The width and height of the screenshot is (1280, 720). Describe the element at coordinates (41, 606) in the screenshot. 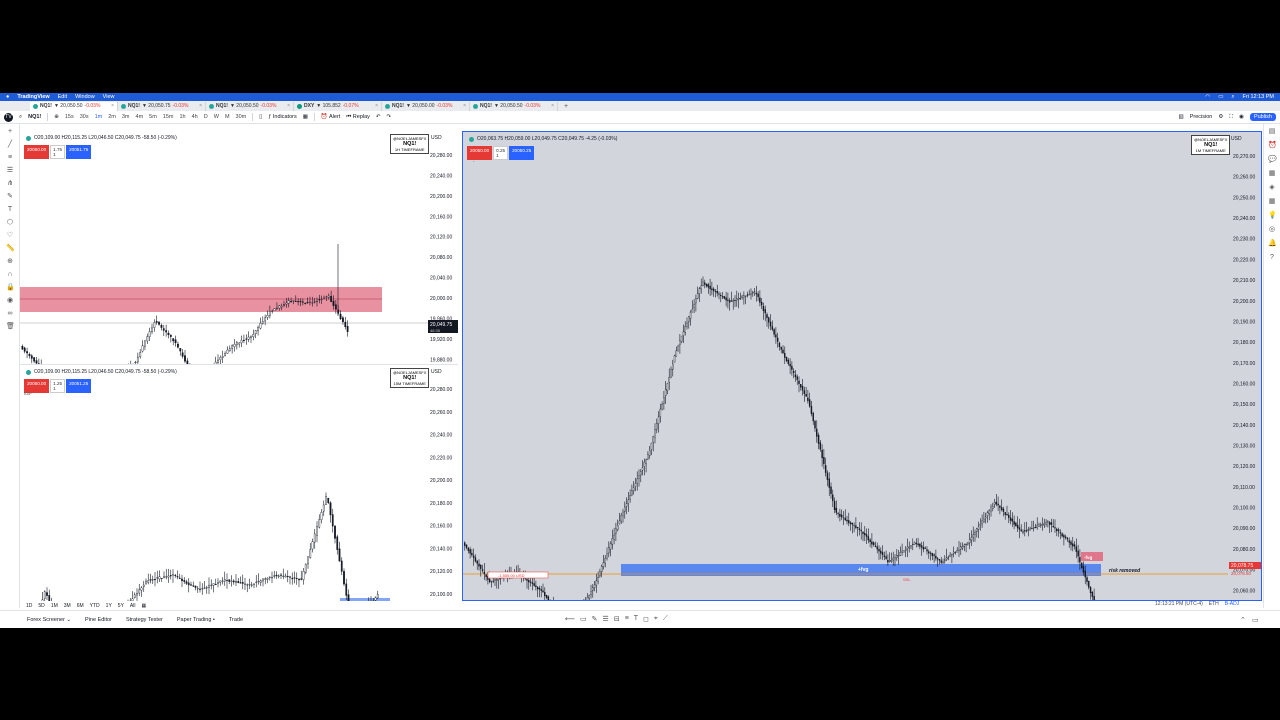

I see `range-5d: 5D` at that location.